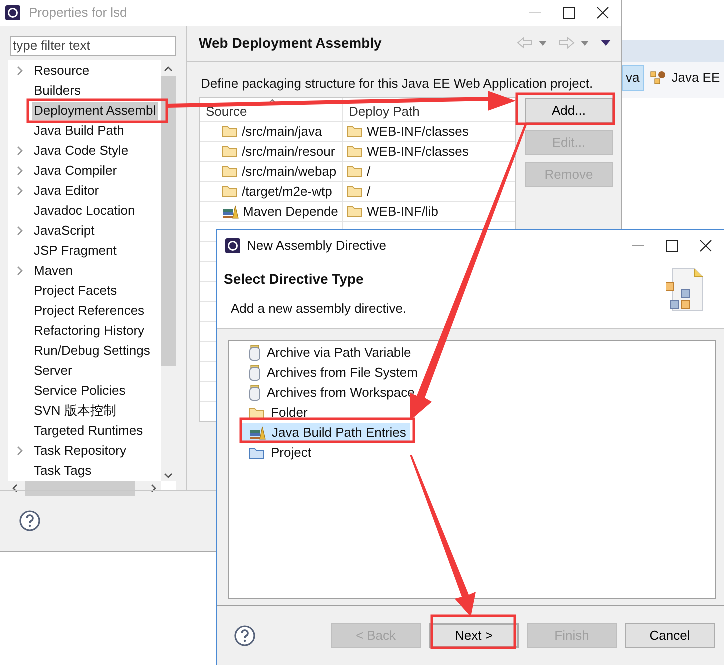 The height and width of the screenshot is (665, 724). What do you see at coordinates (696, 78) in the screenshot?
I see `perspective-tab: Java EE` at bounding box center [696, 78].